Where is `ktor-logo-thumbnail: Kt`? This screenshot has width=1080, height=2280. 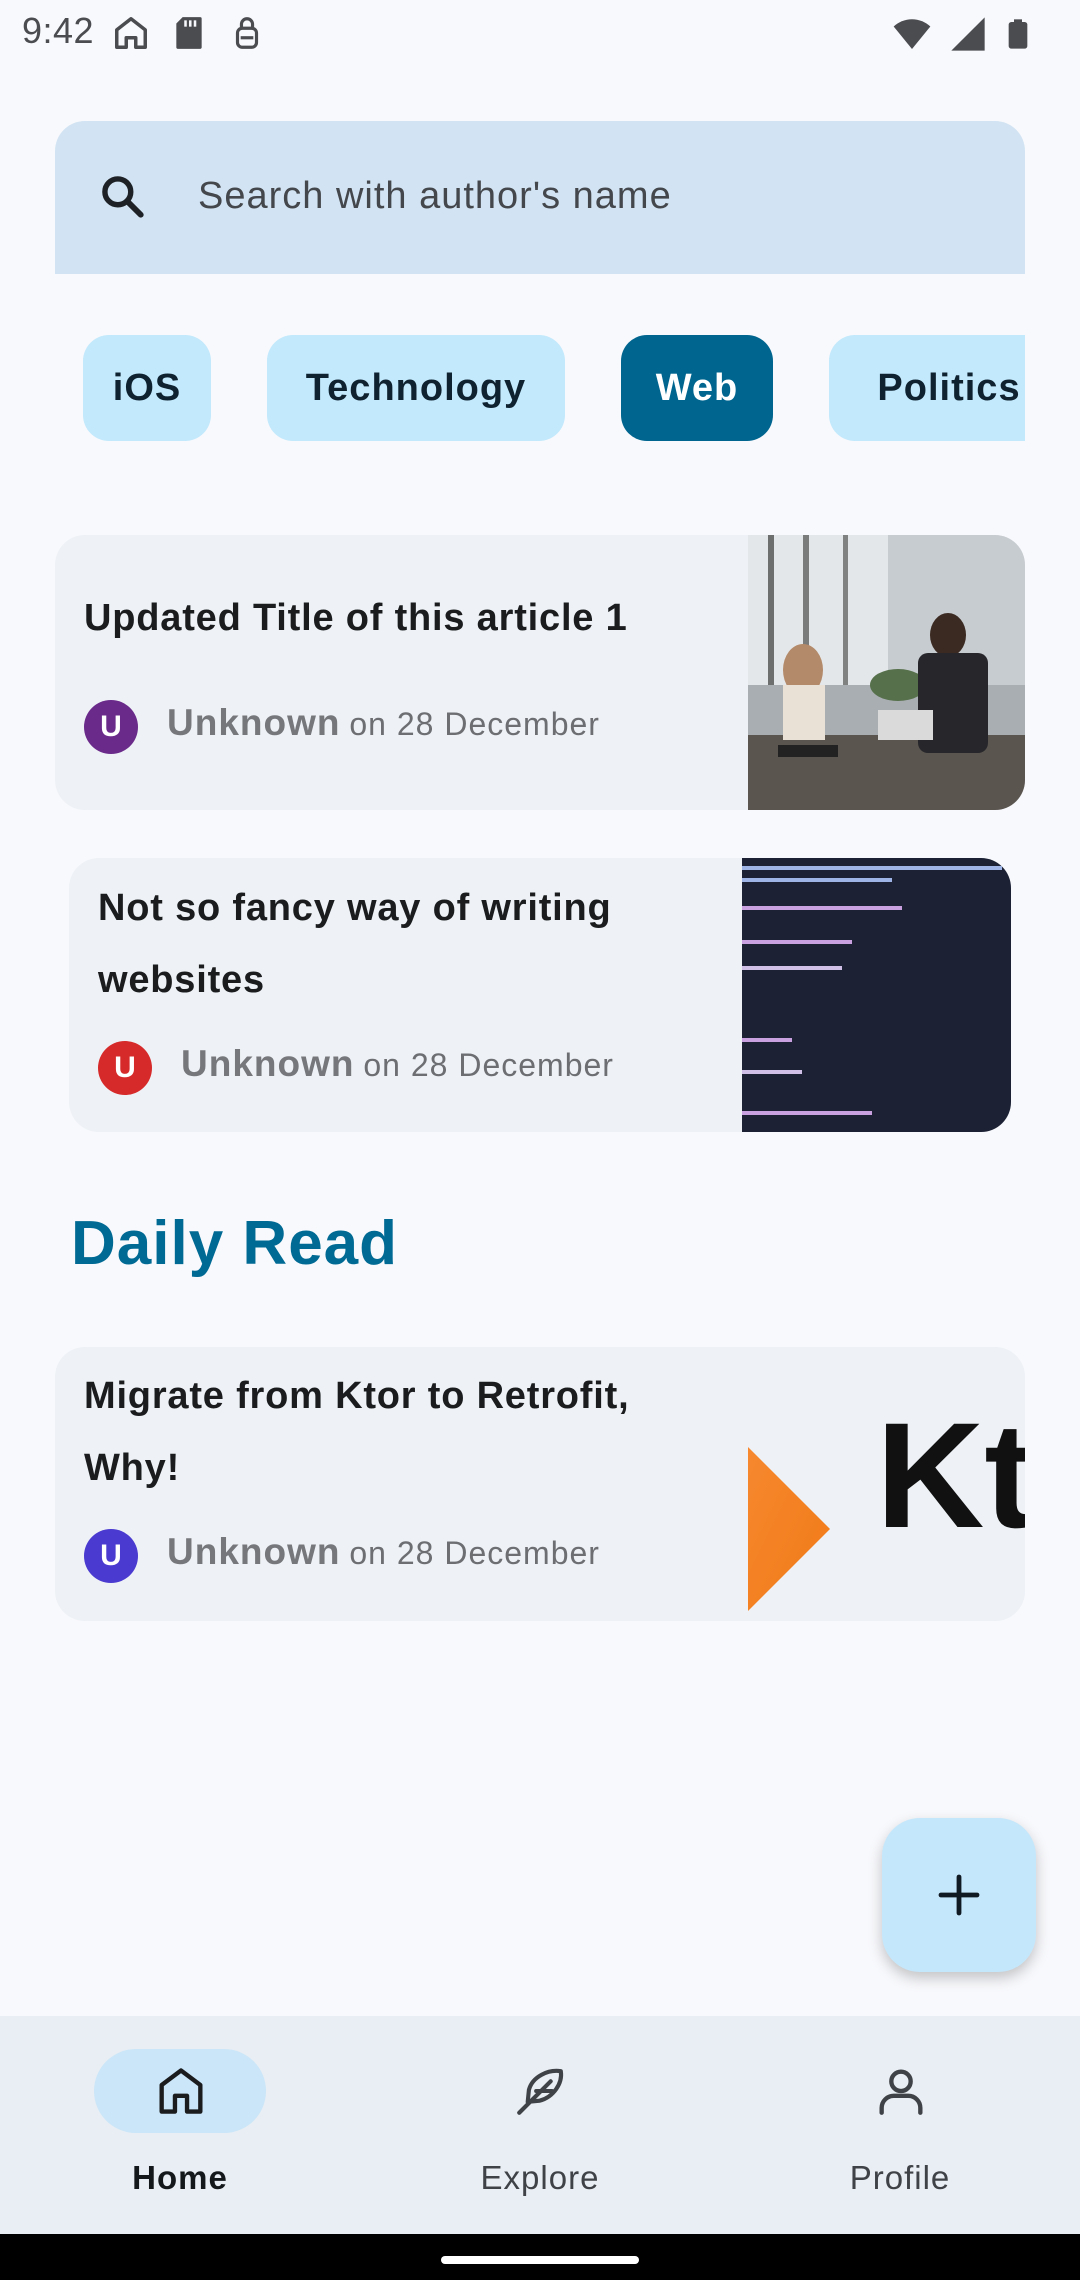 ktor-logo-thumbnail: Kt is located at coordinates (886, 1484).